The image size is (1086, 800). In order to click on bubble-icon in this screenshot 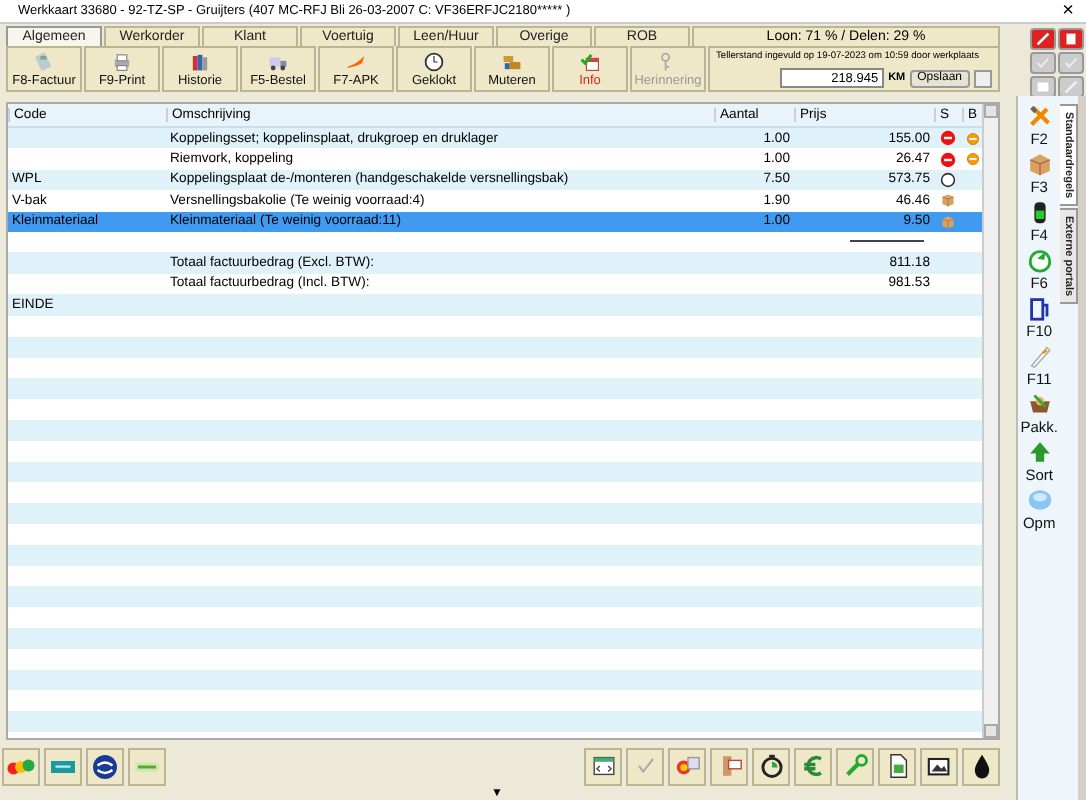, I will do `click(1039, 500)`.